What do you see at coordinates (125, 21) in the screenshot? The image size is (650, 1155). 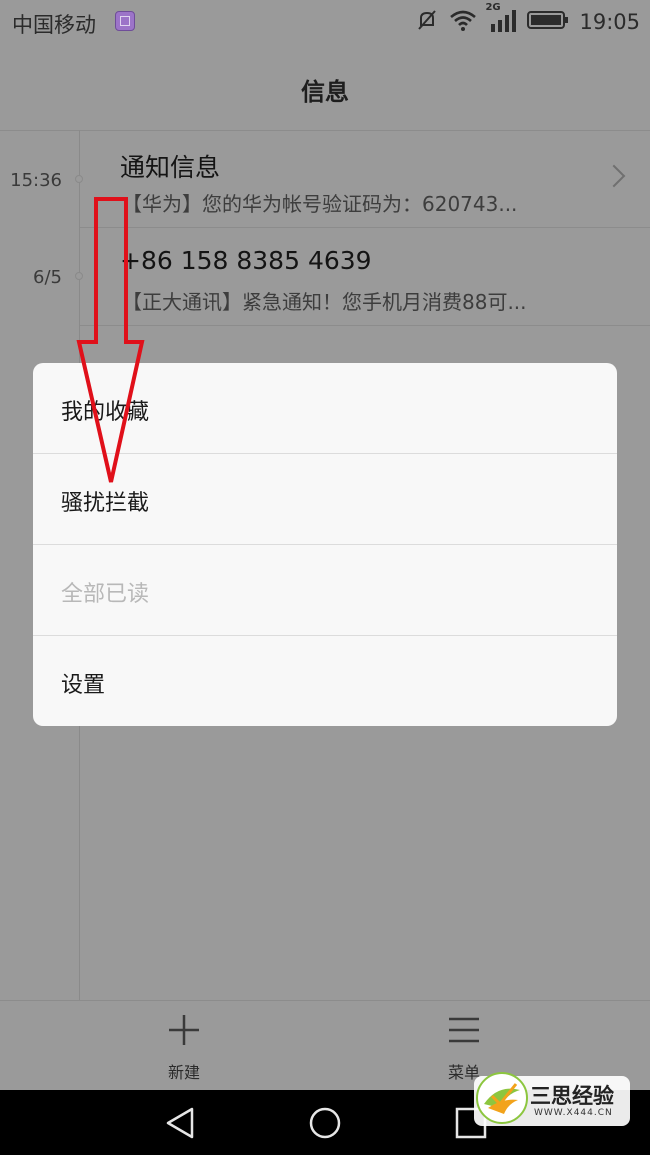 I see `screenshot-icon` at bounding box center [125, 21].